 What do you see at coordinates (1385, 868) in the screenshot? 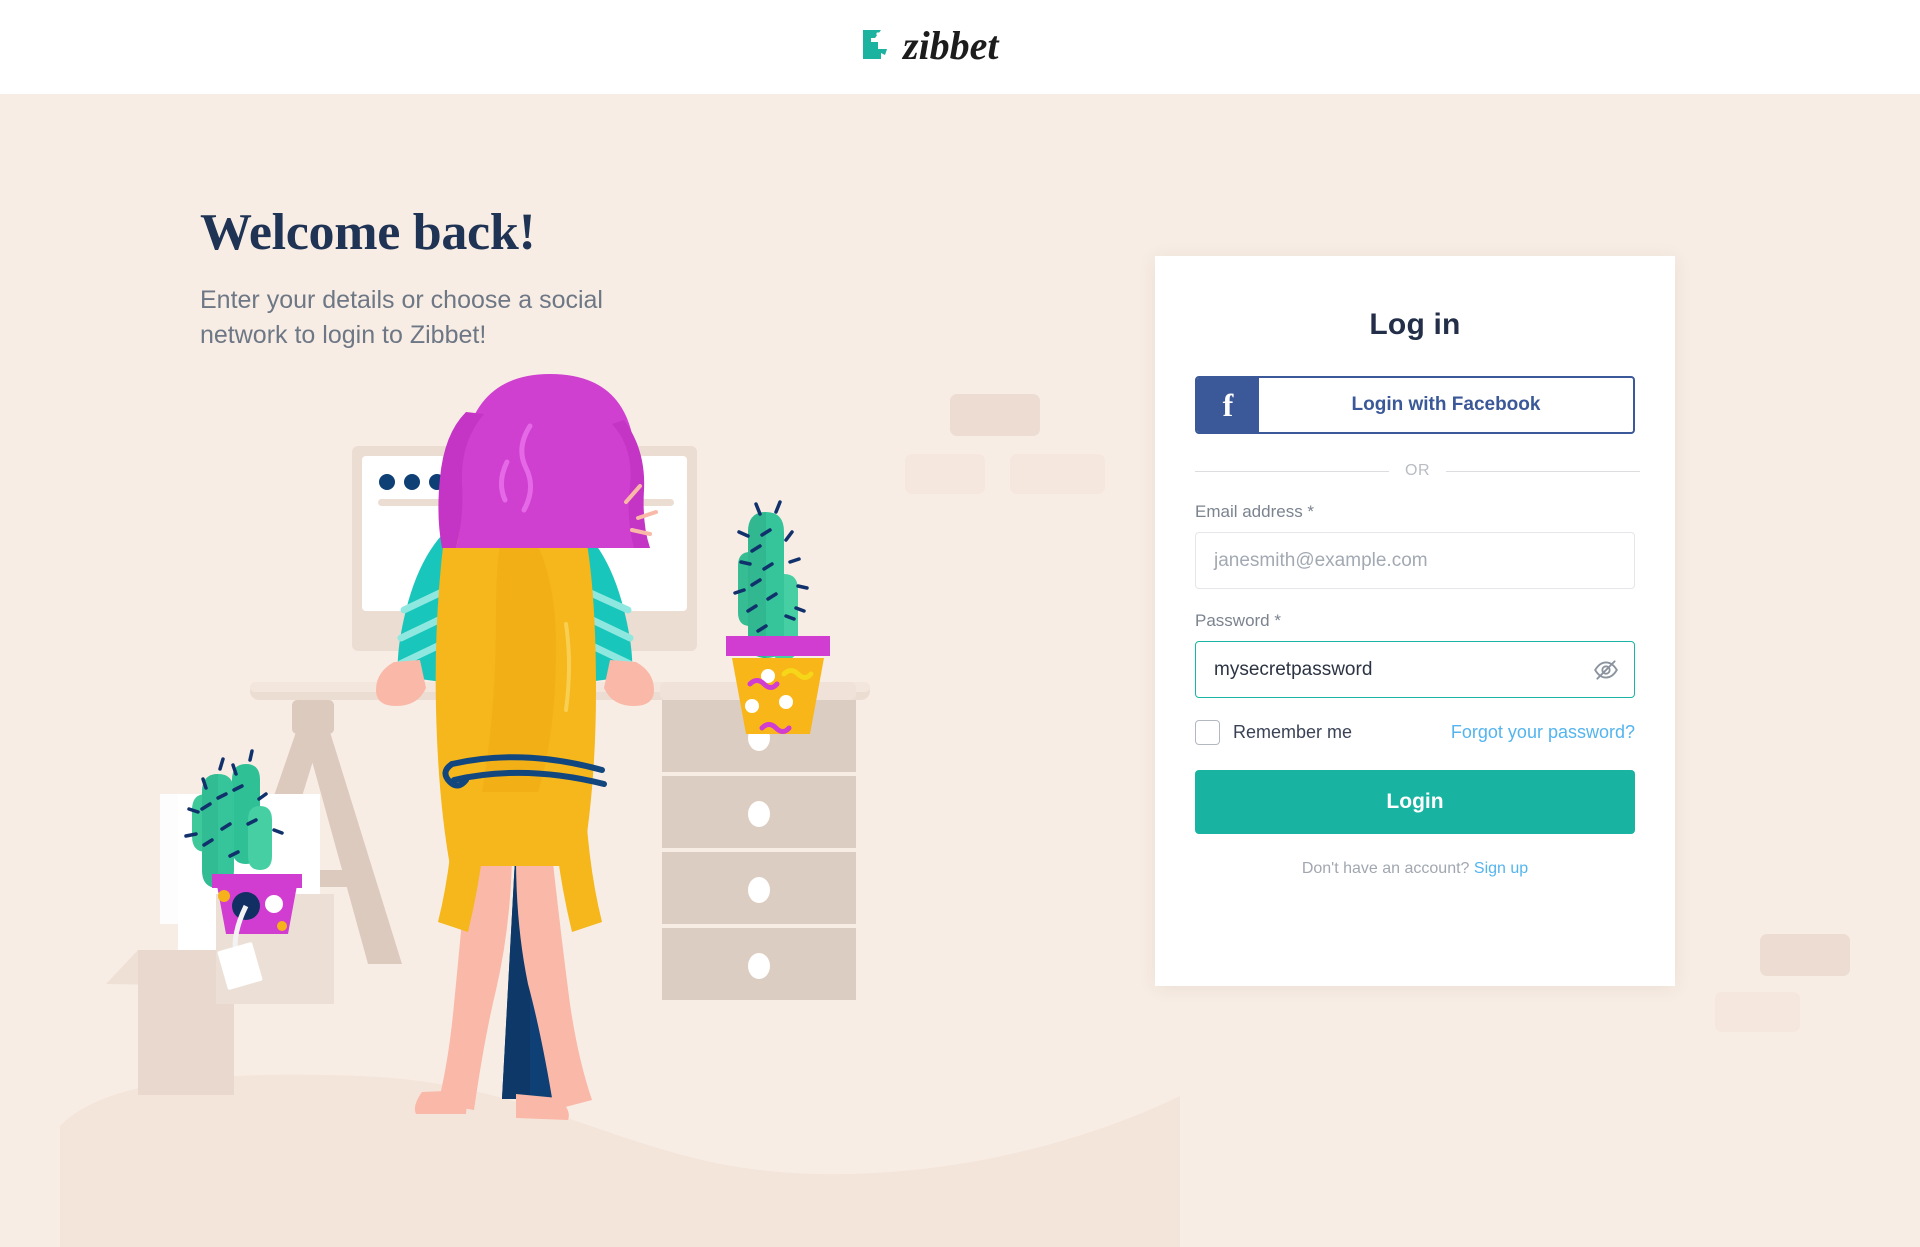
I see `signup-prompt: Don't have an account?` at bounding box center [1385, 868].